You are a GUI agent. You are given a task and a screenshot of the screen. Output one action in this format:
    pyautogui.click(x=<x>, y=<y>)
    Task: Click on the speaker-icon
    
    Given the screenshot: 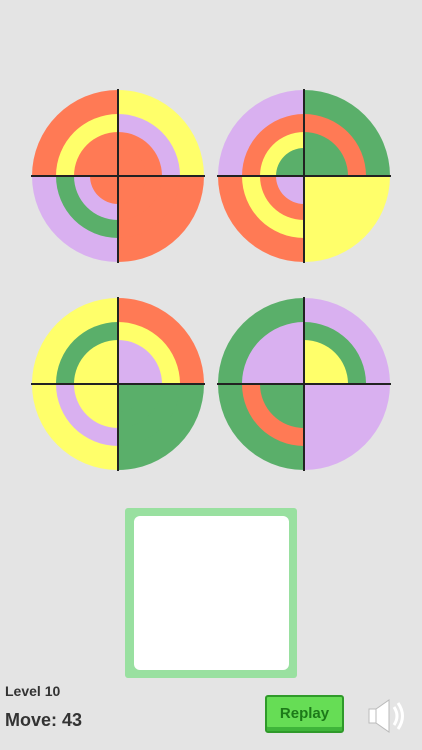 What is the action you would take?
    pyautogui.click(x=388, y=716)
    